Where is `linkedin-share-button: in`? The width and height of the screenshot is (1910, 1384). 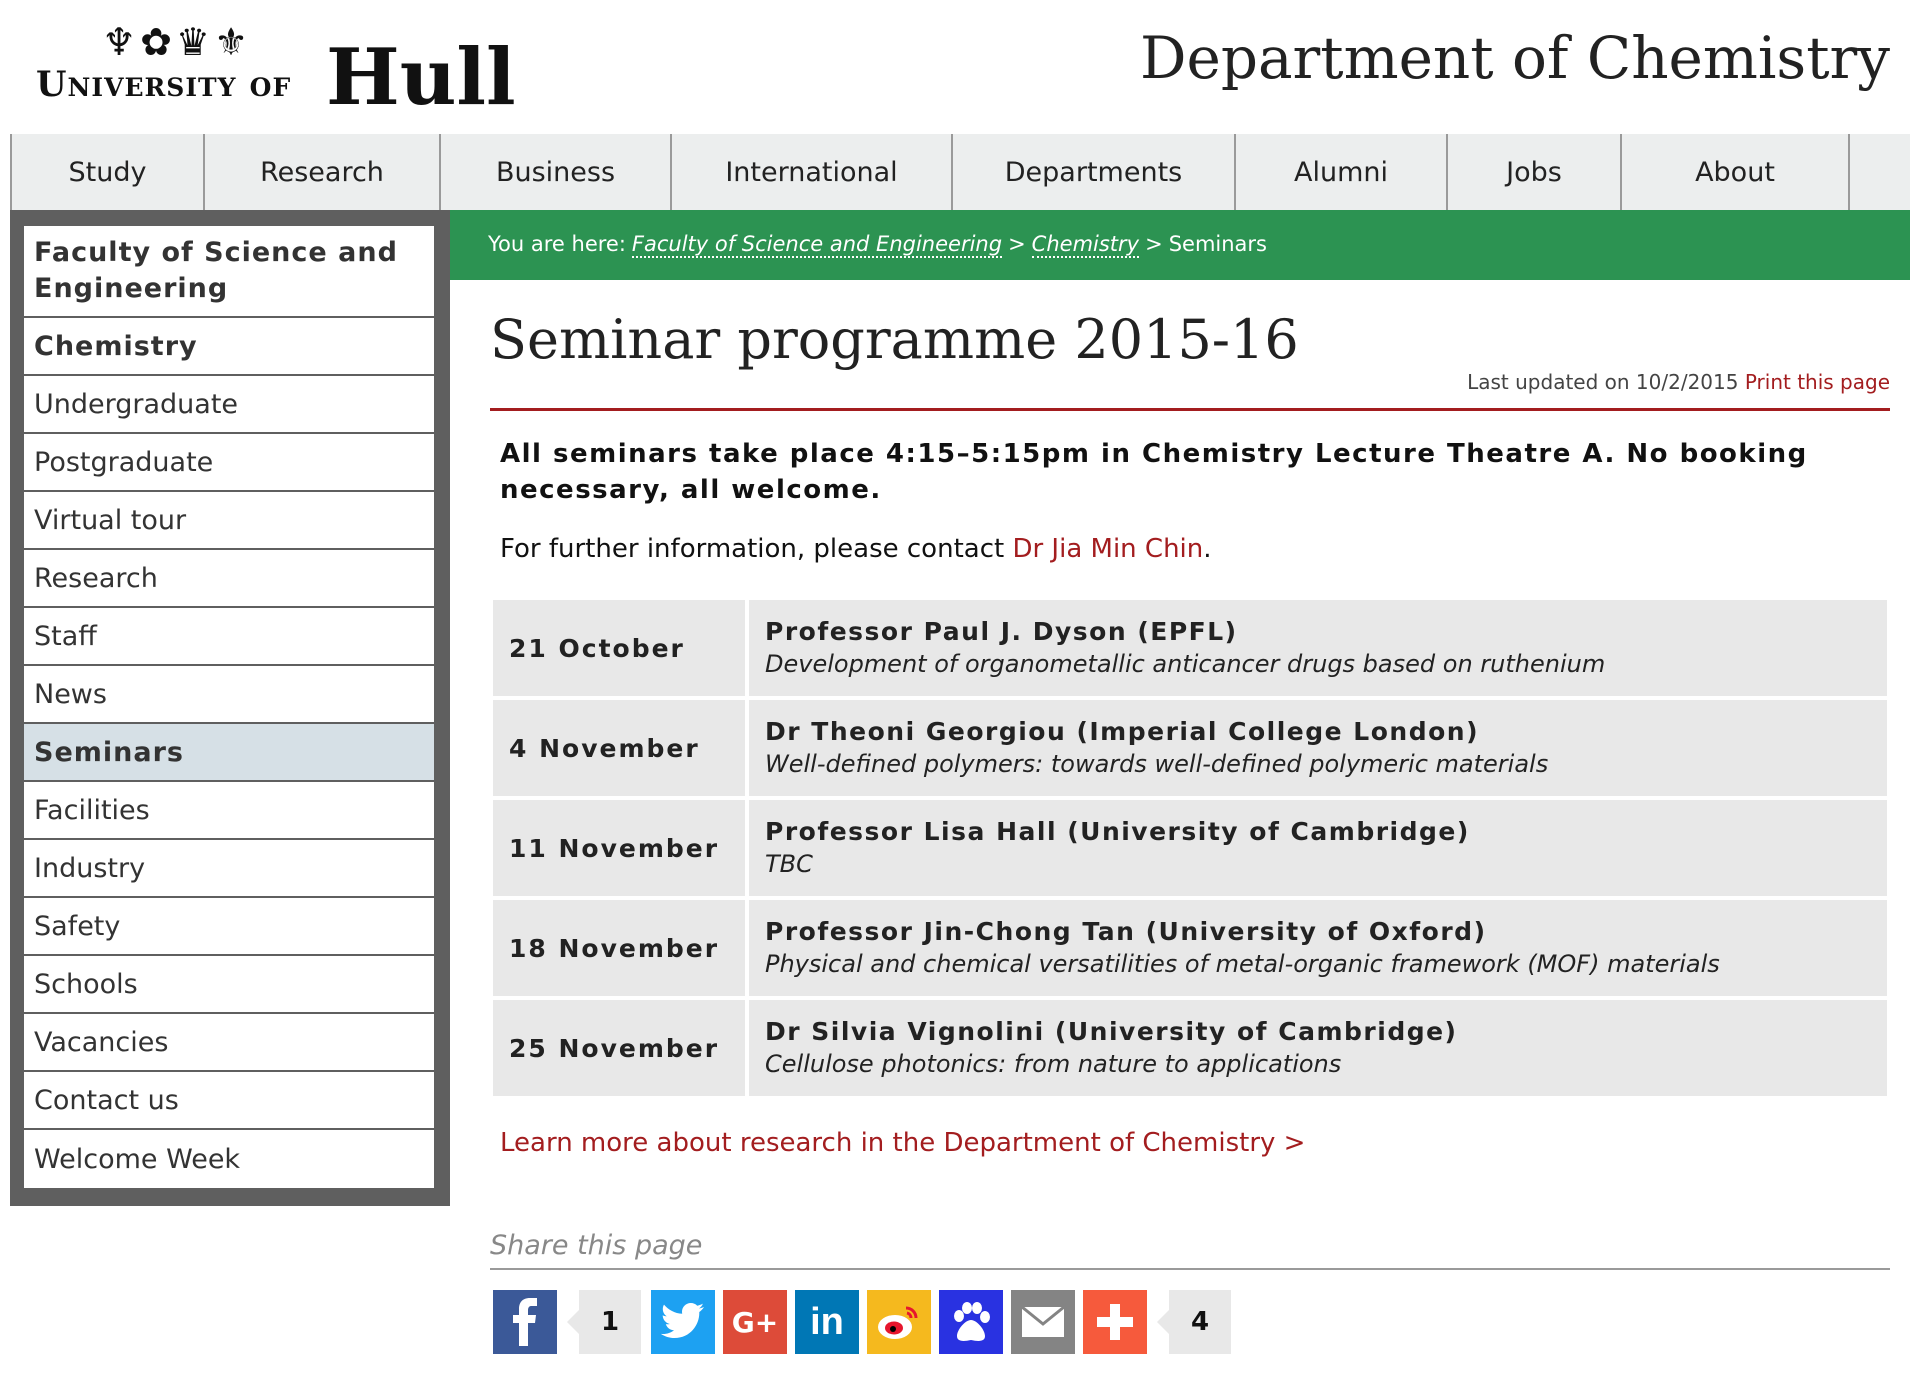 linkedin-share-button: in is located at coordinates (827, 1322).